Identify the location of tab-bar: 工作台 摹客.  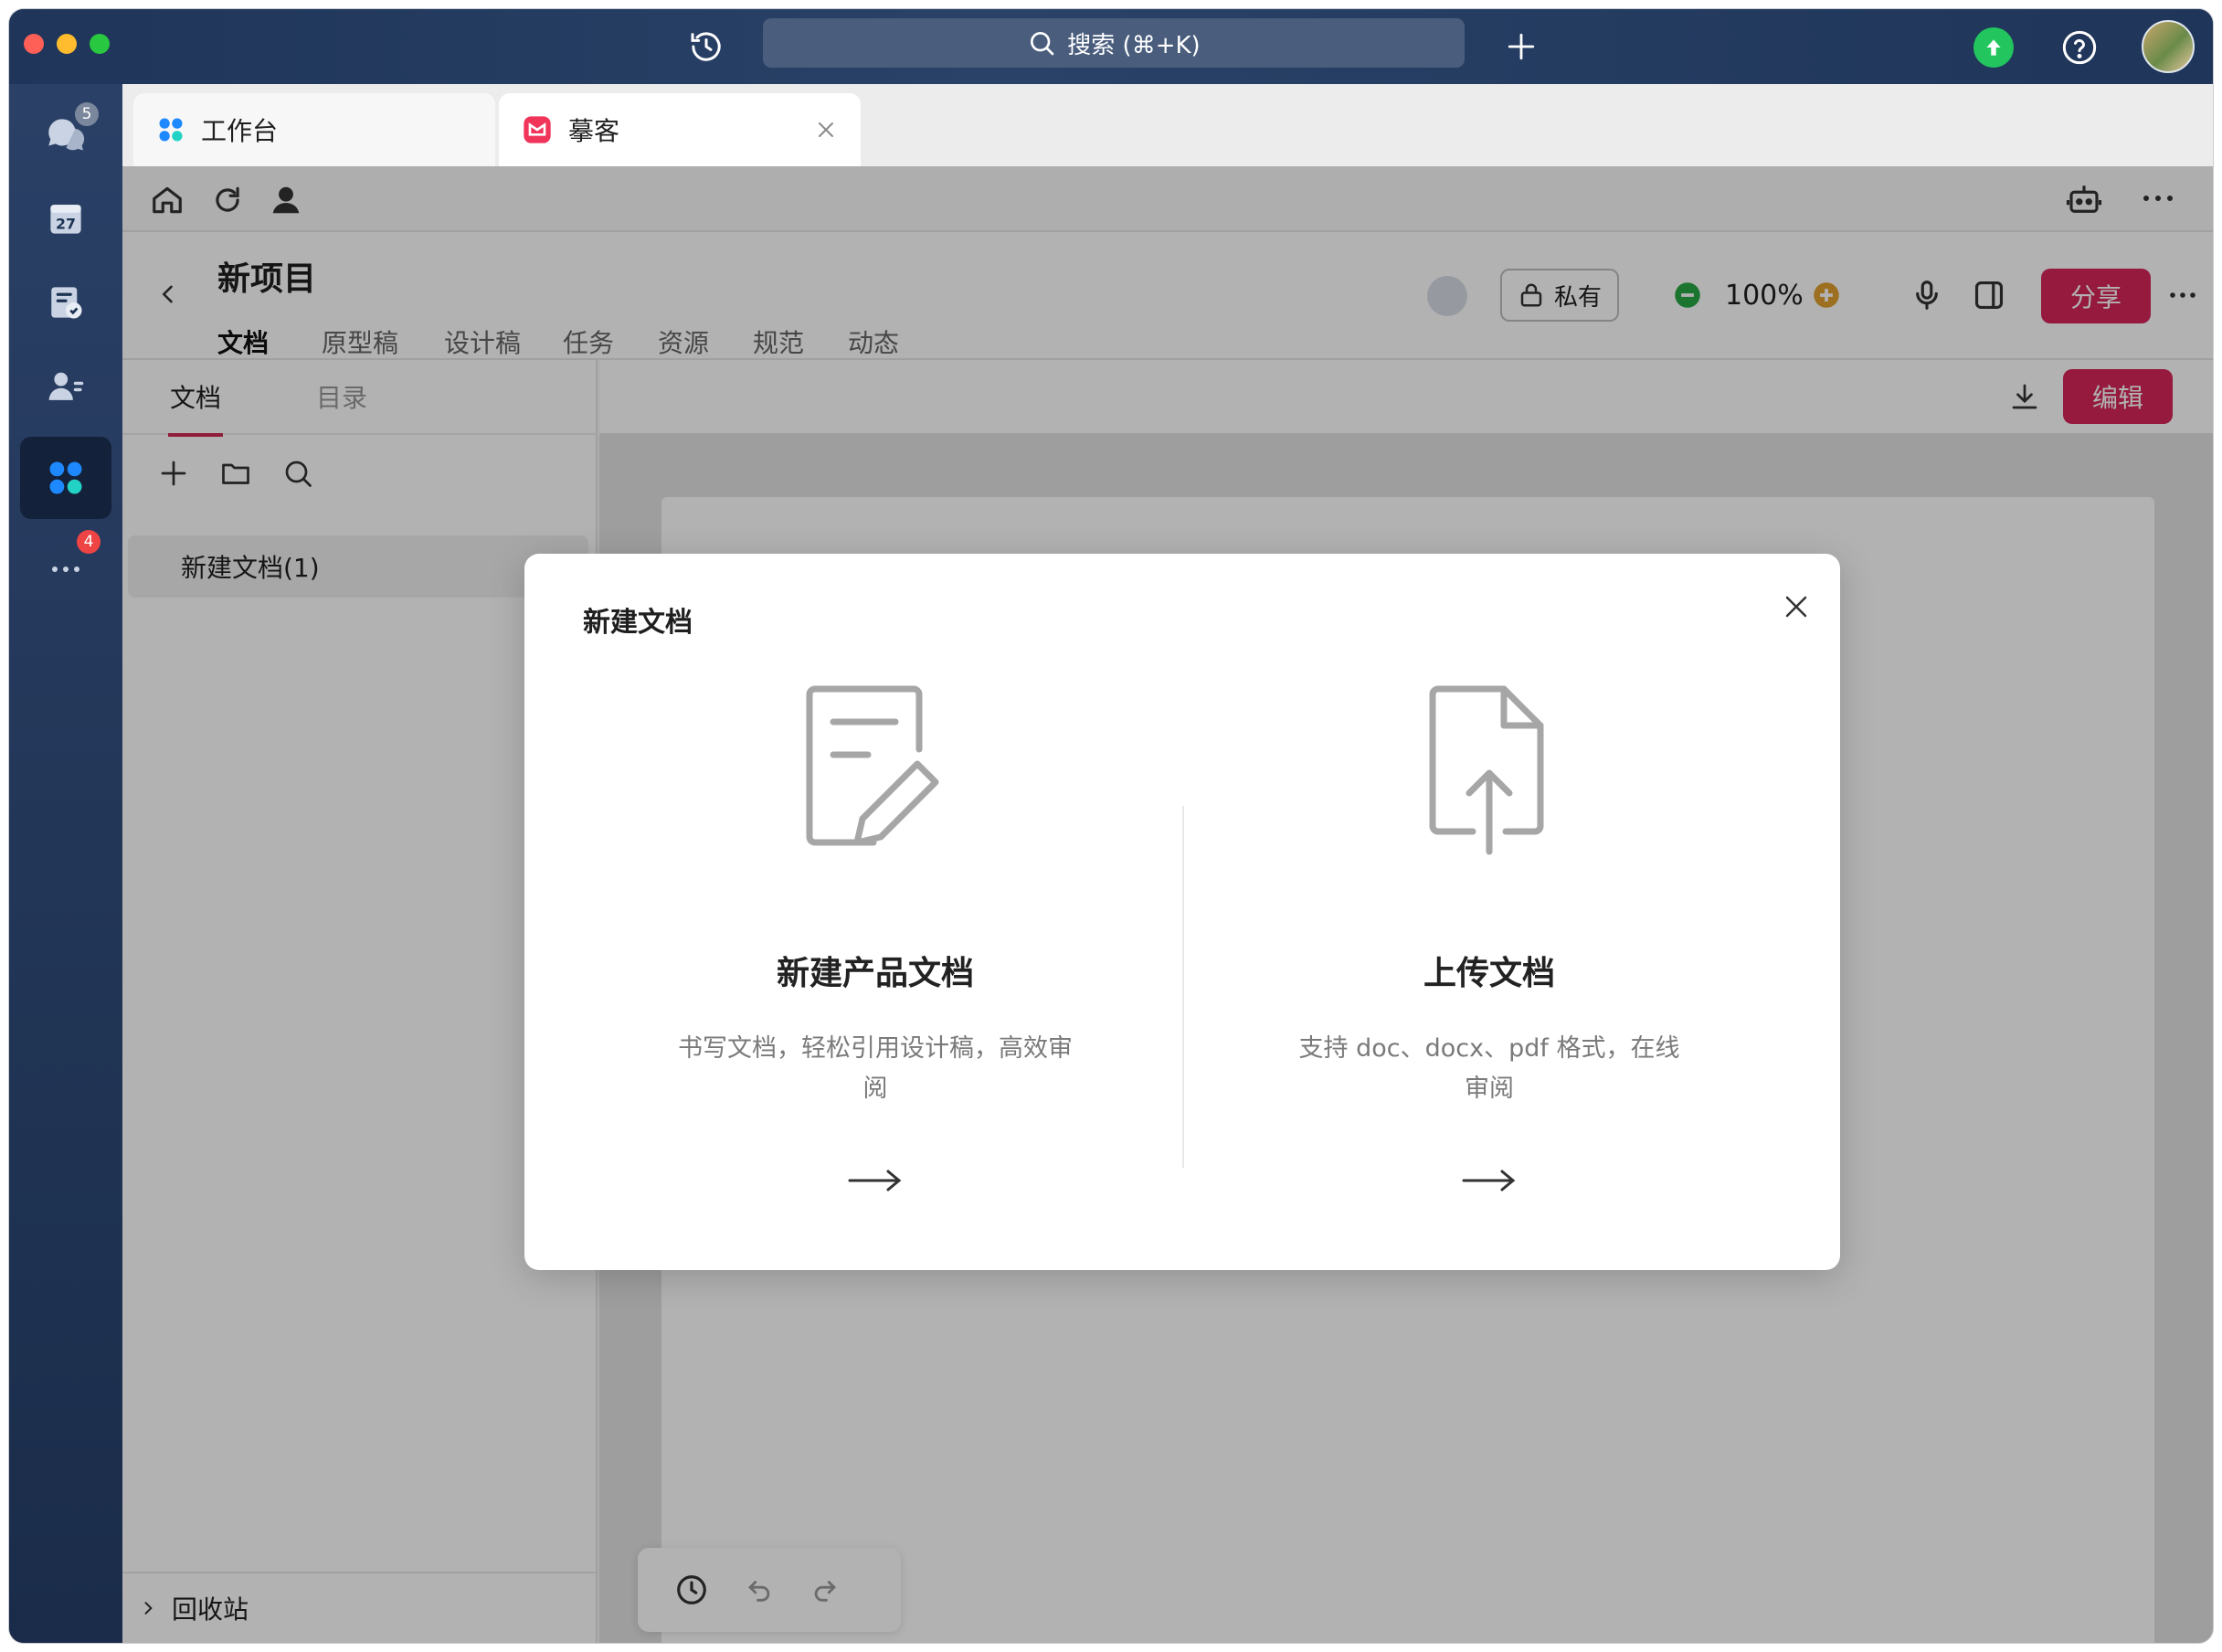
(1167, 125).